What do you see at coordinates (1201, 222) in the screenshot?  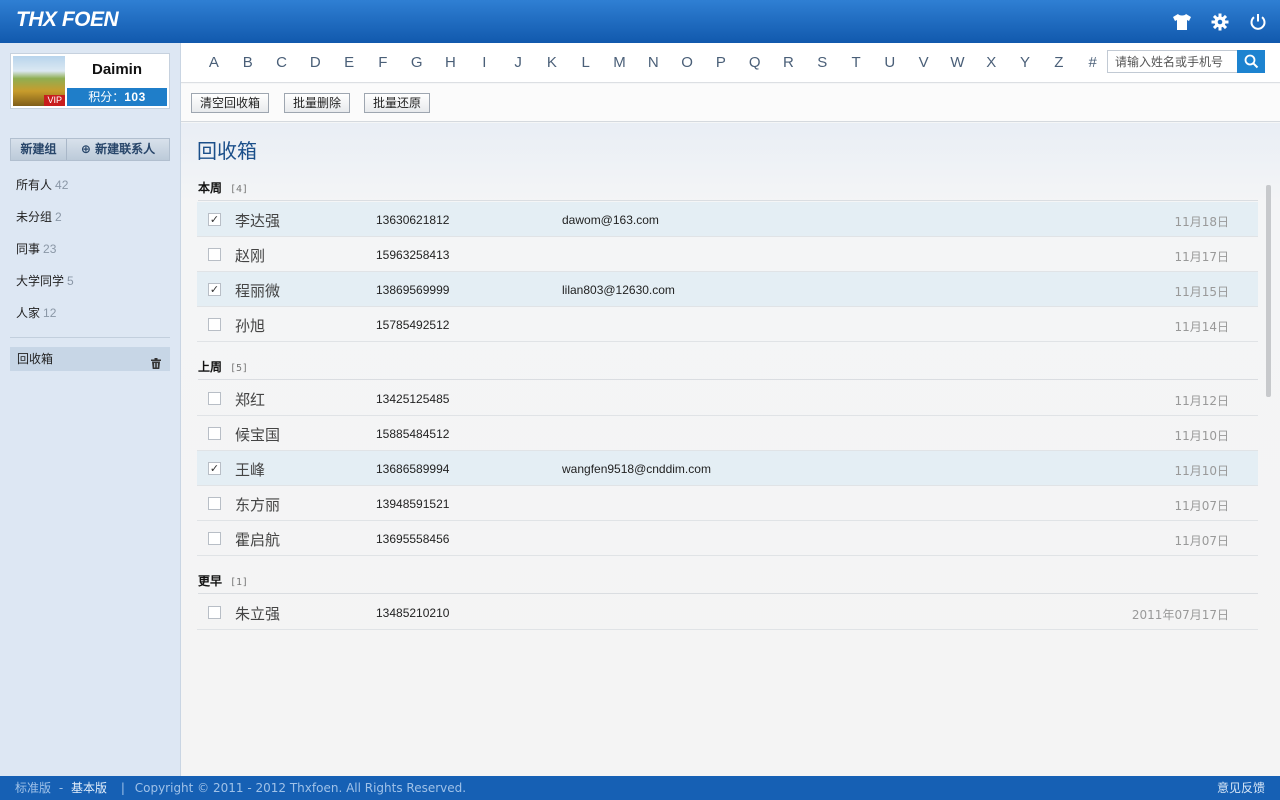 I see `deleted-date: 11月18日` at bounding box center [1201, 222].